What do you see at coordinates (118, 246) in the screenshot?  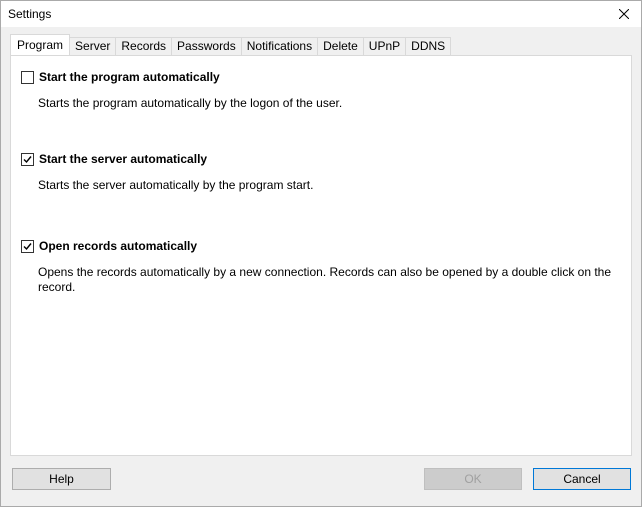 I see `open-records-label: Open records automatically` at bounding box center [118, 246].